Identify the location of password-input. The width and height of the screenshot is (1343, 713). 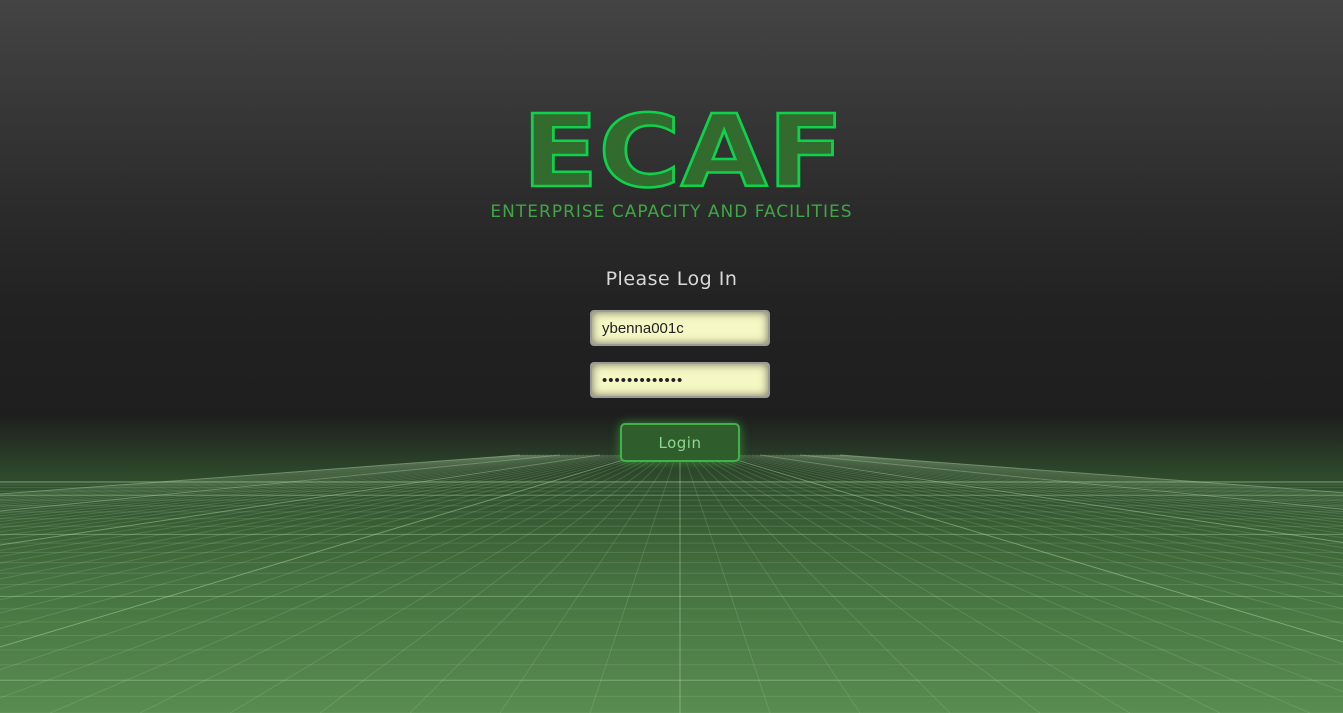
(680, 380).